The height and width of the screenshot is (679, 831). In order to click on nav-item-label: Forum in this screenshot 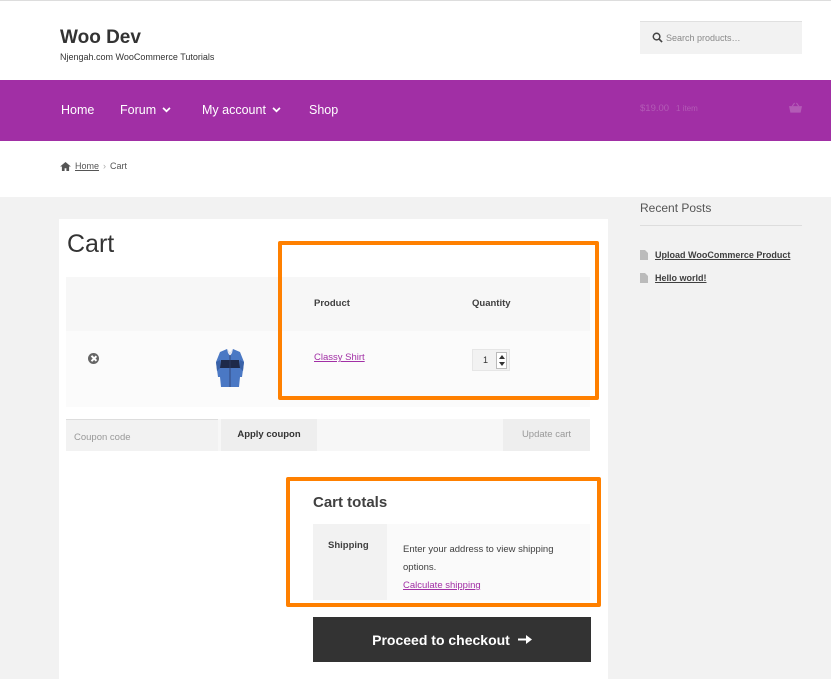, I will do `click(138, 110)`.